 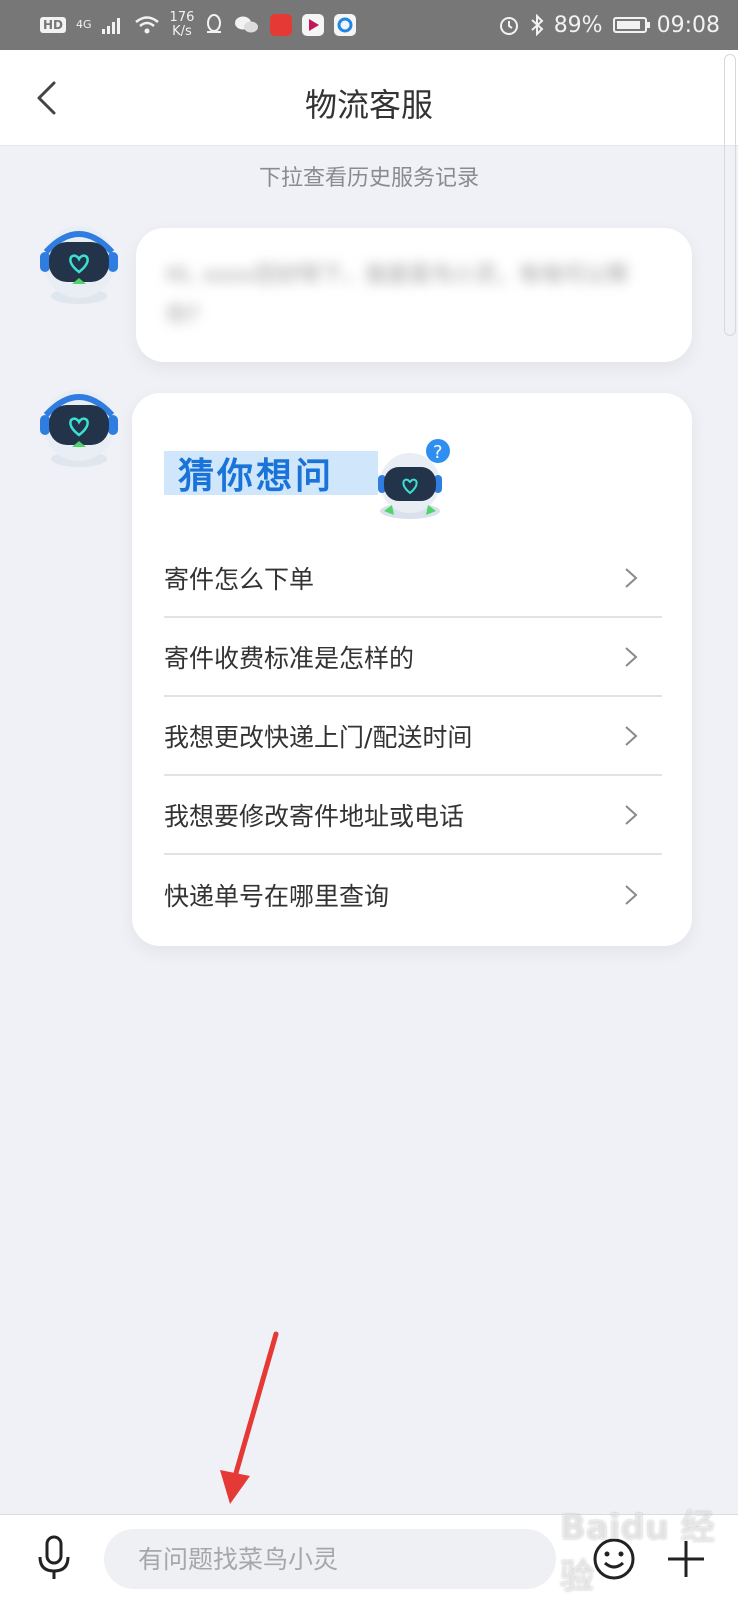 I want to click on suggestion-label: 快递单号在哪里查询, so click(x=277, y=896).